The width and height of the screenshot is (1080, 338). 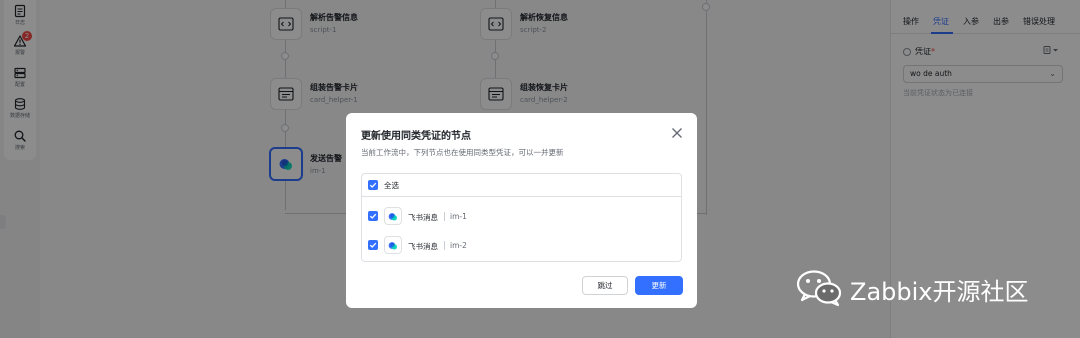 What do you see at coordinates (521, 185) in the screenshot?
I see `select-all-row: 全选` at bounding box center [521, 185].